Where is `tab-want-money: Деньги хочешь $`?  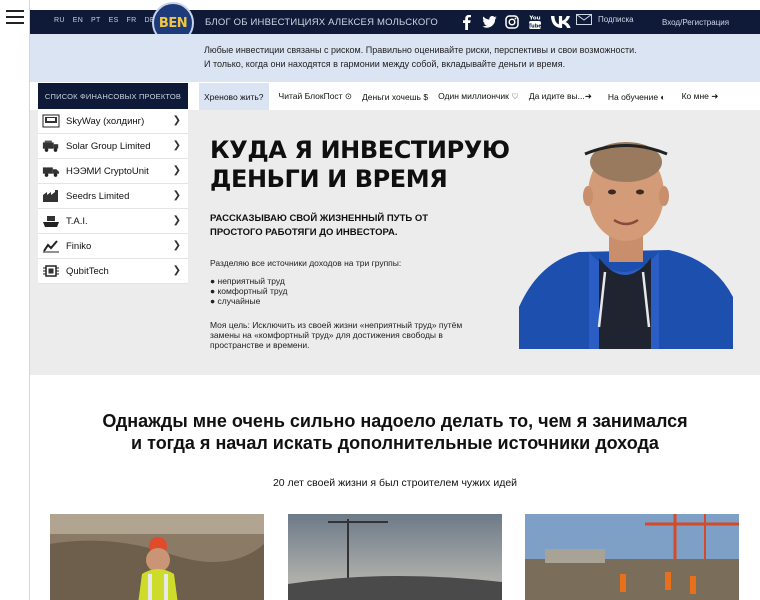 tab-want-money: Деньги хочешь $ is located at coordinates (395, 96).